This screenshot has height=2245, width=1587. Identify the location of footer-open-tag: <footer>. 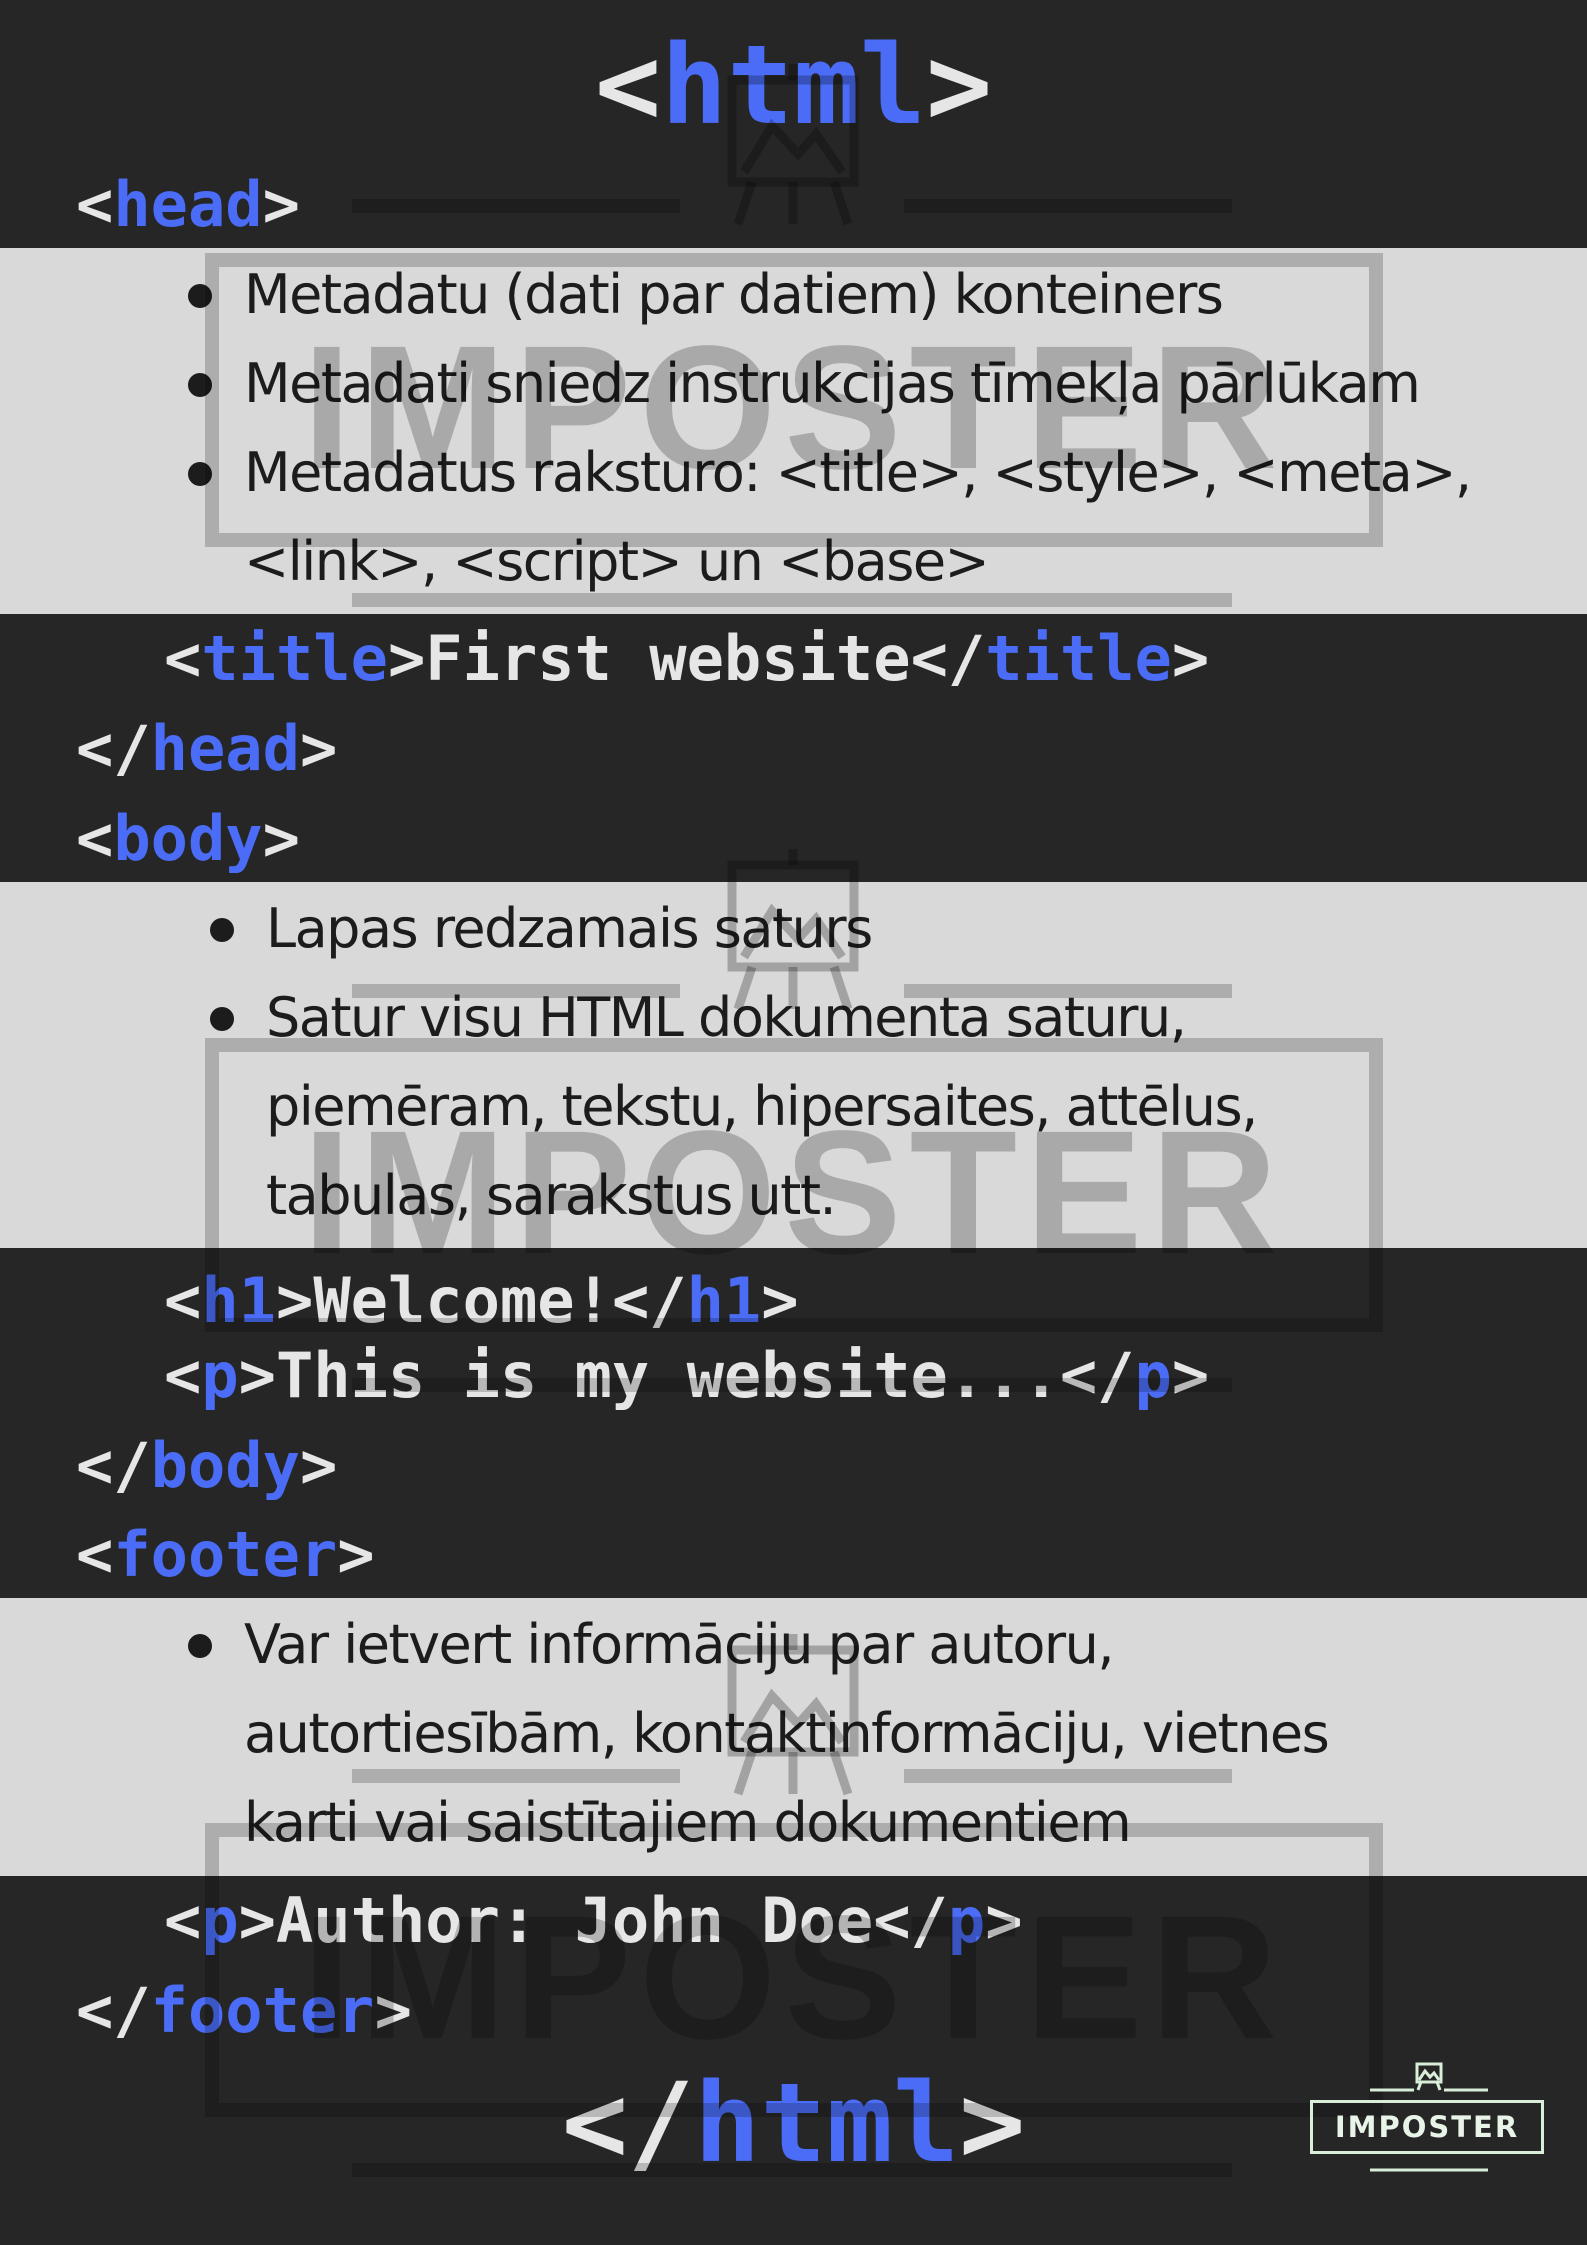
(225, 1554).